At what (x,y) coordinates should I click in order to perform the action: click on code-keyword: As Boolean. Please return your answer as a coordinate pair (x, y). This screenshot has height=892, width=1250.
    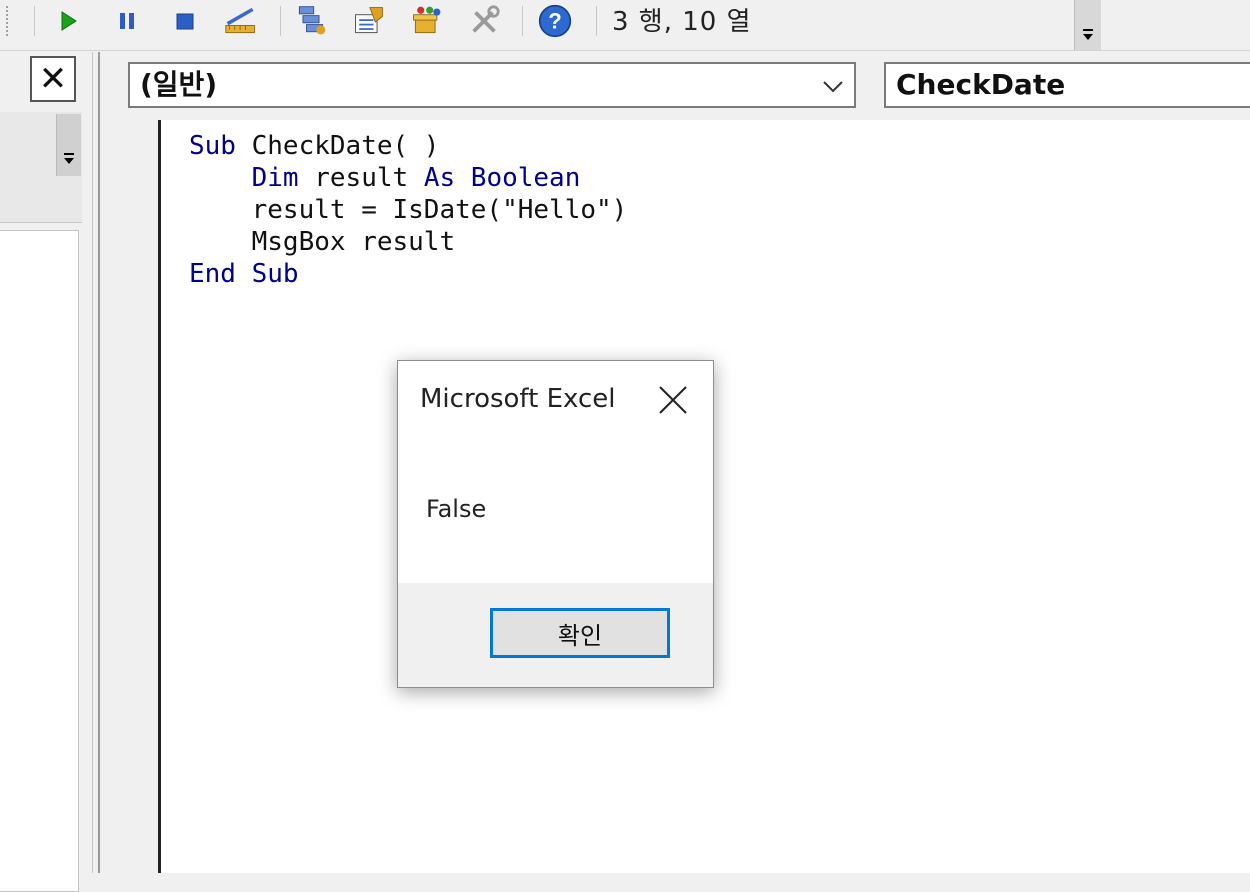
    Looking at the image, I should click on (502, 178).